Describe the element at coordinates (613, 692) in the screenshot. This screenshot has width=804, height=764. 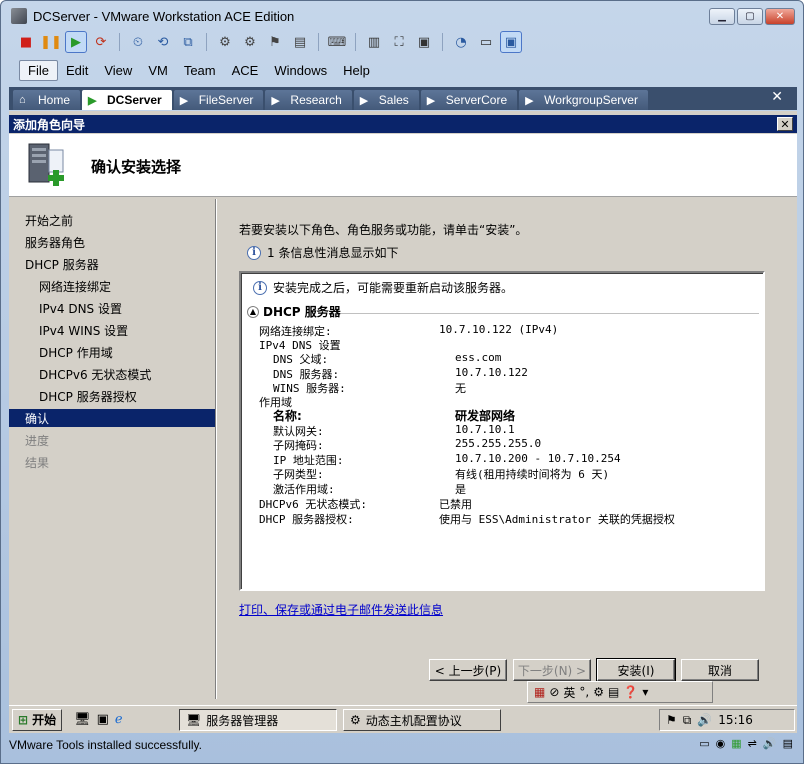
I see `keyboard-icon: ▤` at that location.